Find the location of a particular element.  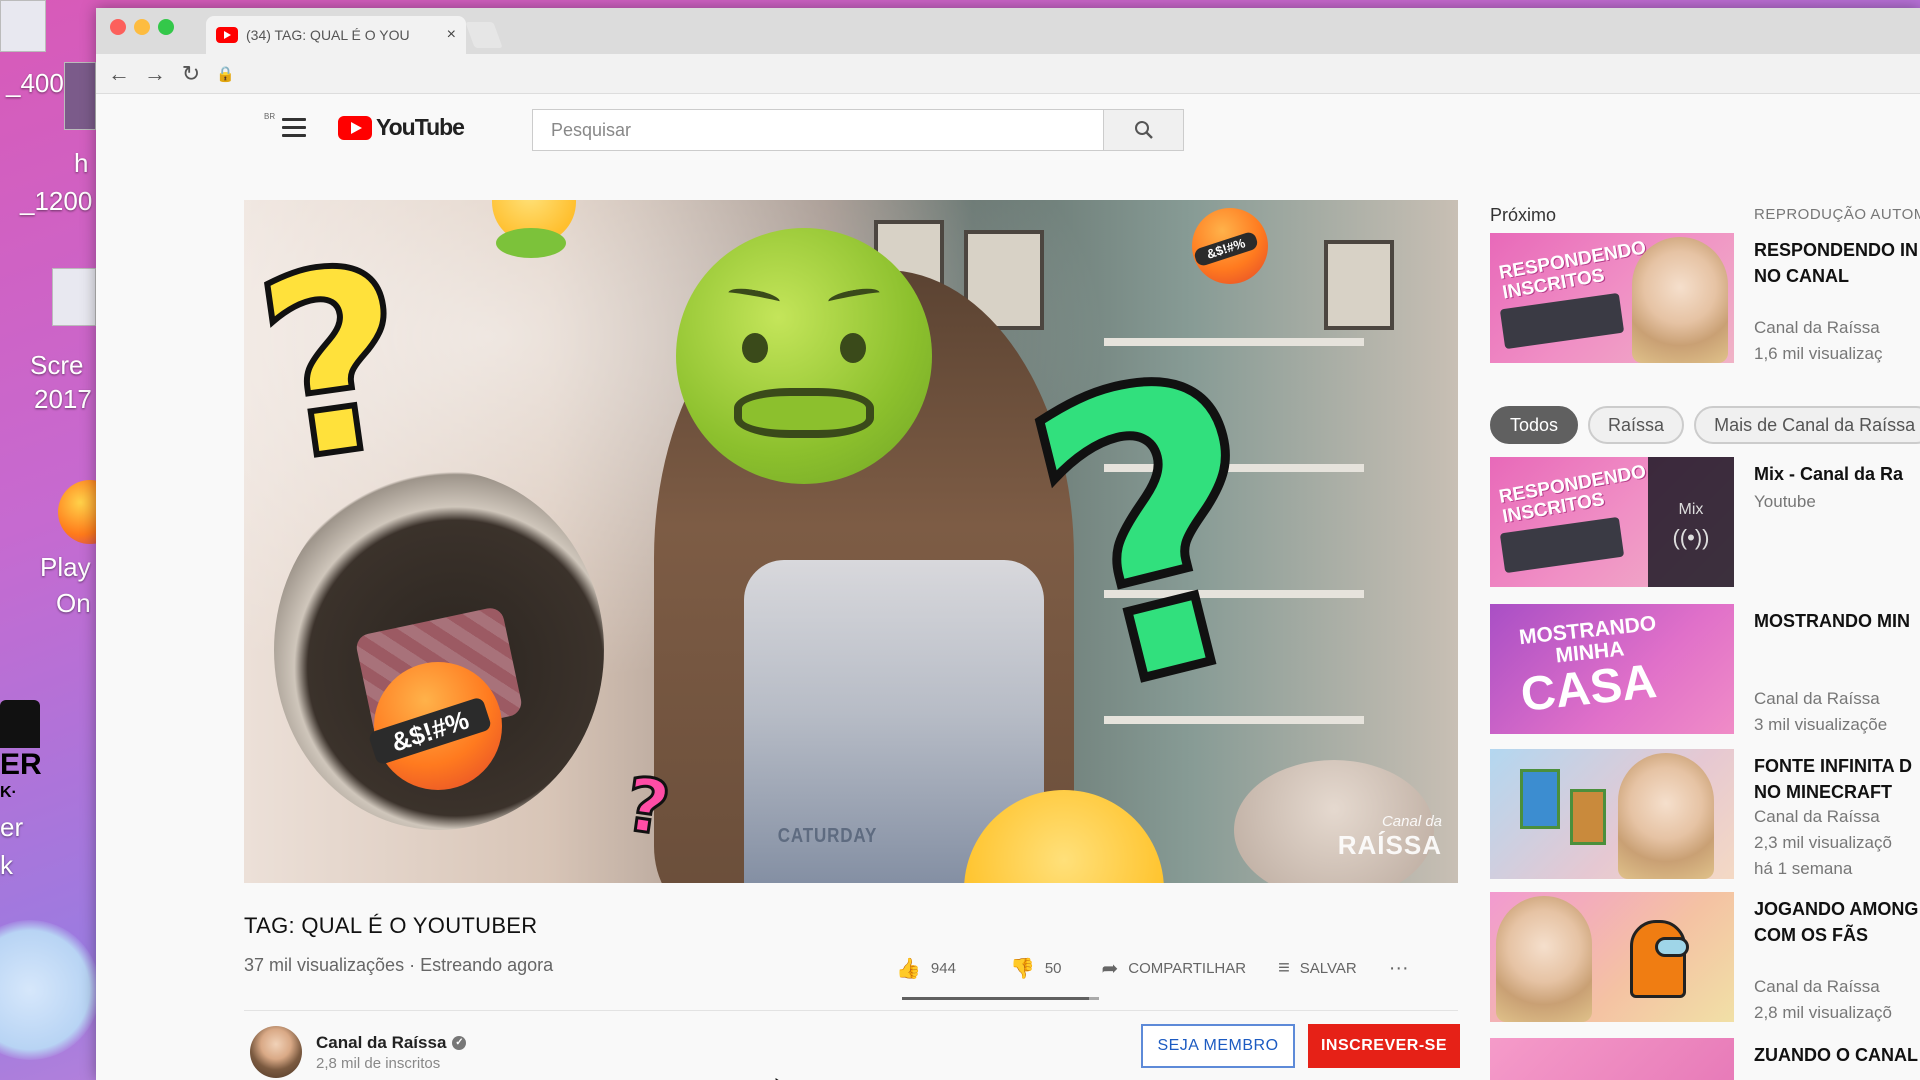

shirt-text: CATURDAY is located at coordinates (827, 836).